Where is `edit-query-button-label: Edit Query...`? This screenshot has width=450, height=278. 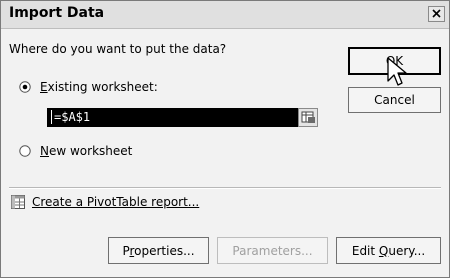
edit-query-button-label: Edit Query... is located at coordinates (388, 250).